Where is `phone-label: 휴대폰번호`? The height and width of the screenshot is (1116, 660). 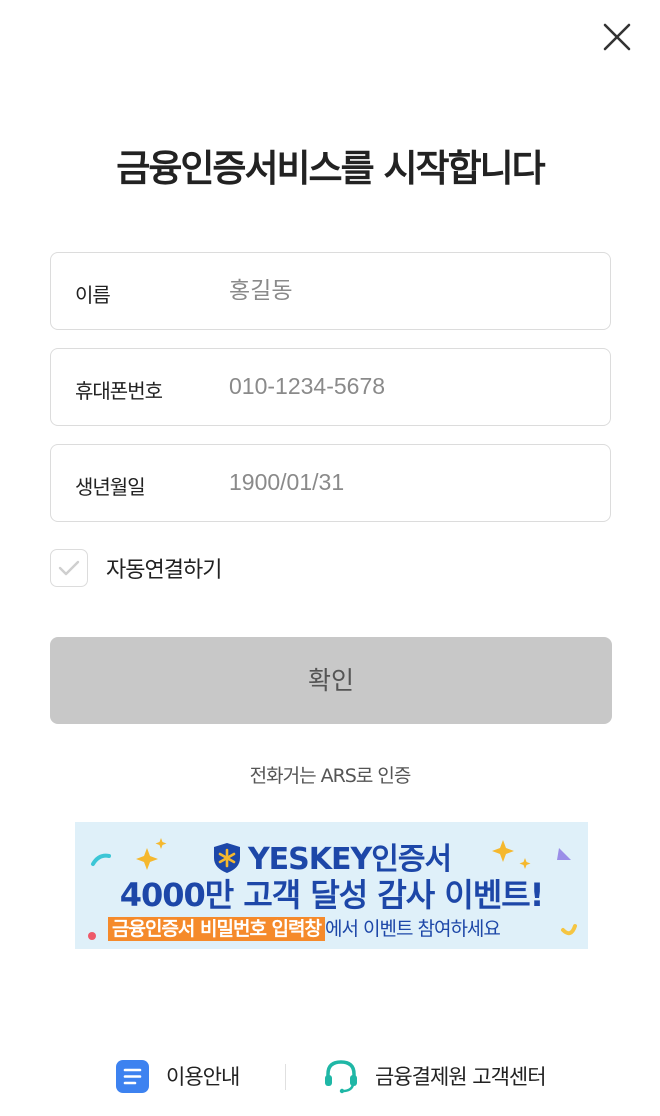
phone-label: 휴대폰번호 is located at coordinates (119, 391).